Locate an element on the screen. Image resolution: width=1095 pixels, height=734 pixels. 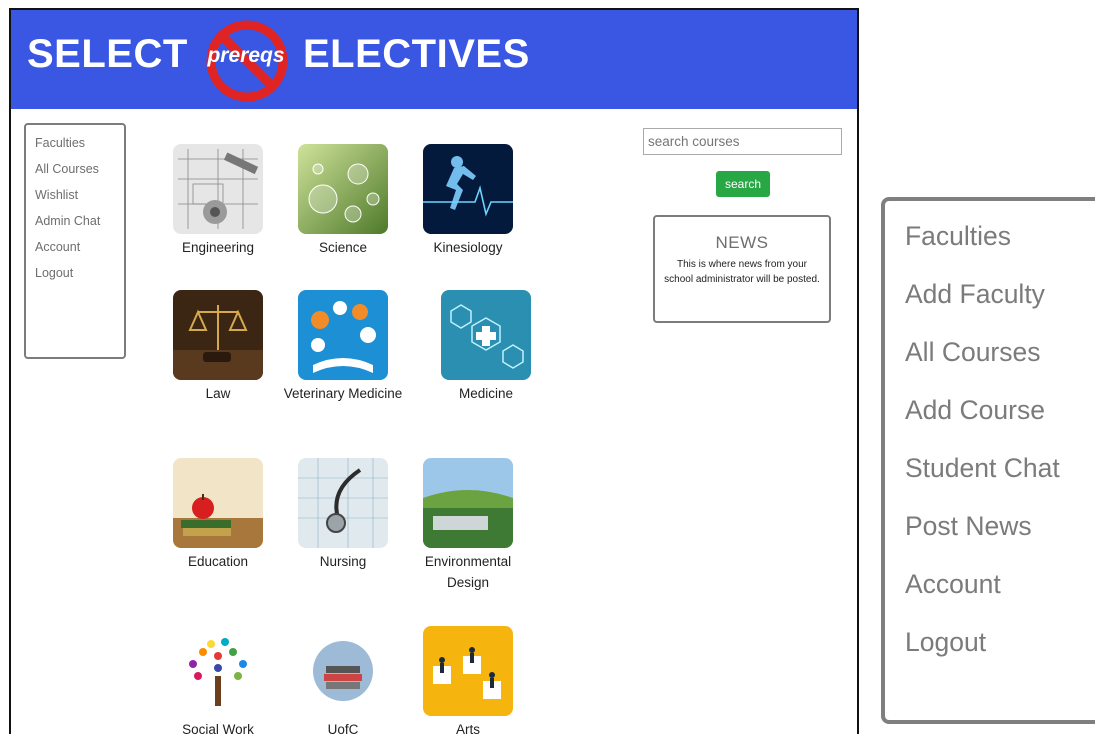
faculty-tile-science: Science is located at coordinates (343, 201).